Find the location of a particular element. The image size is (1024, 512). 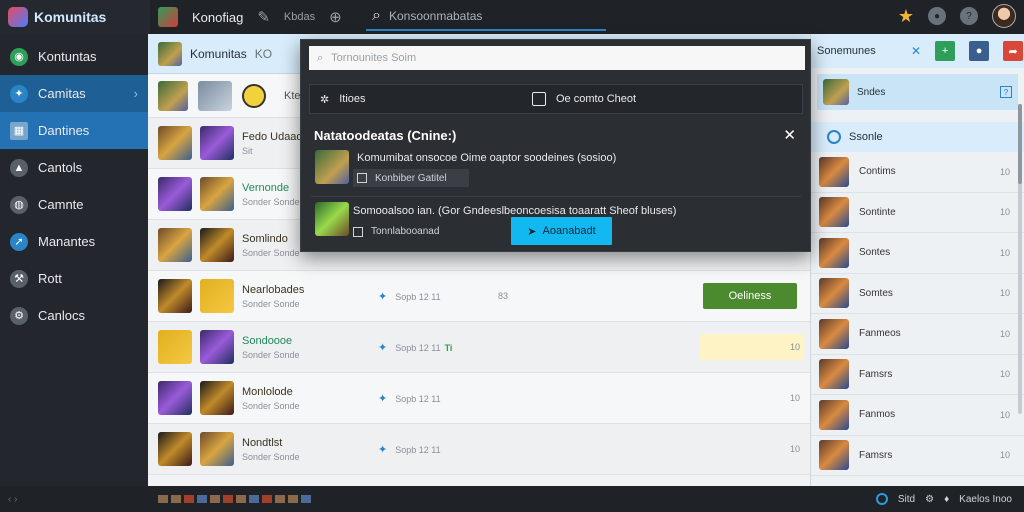

list-item: Somtes 10 is located at coordinates (917, 294).